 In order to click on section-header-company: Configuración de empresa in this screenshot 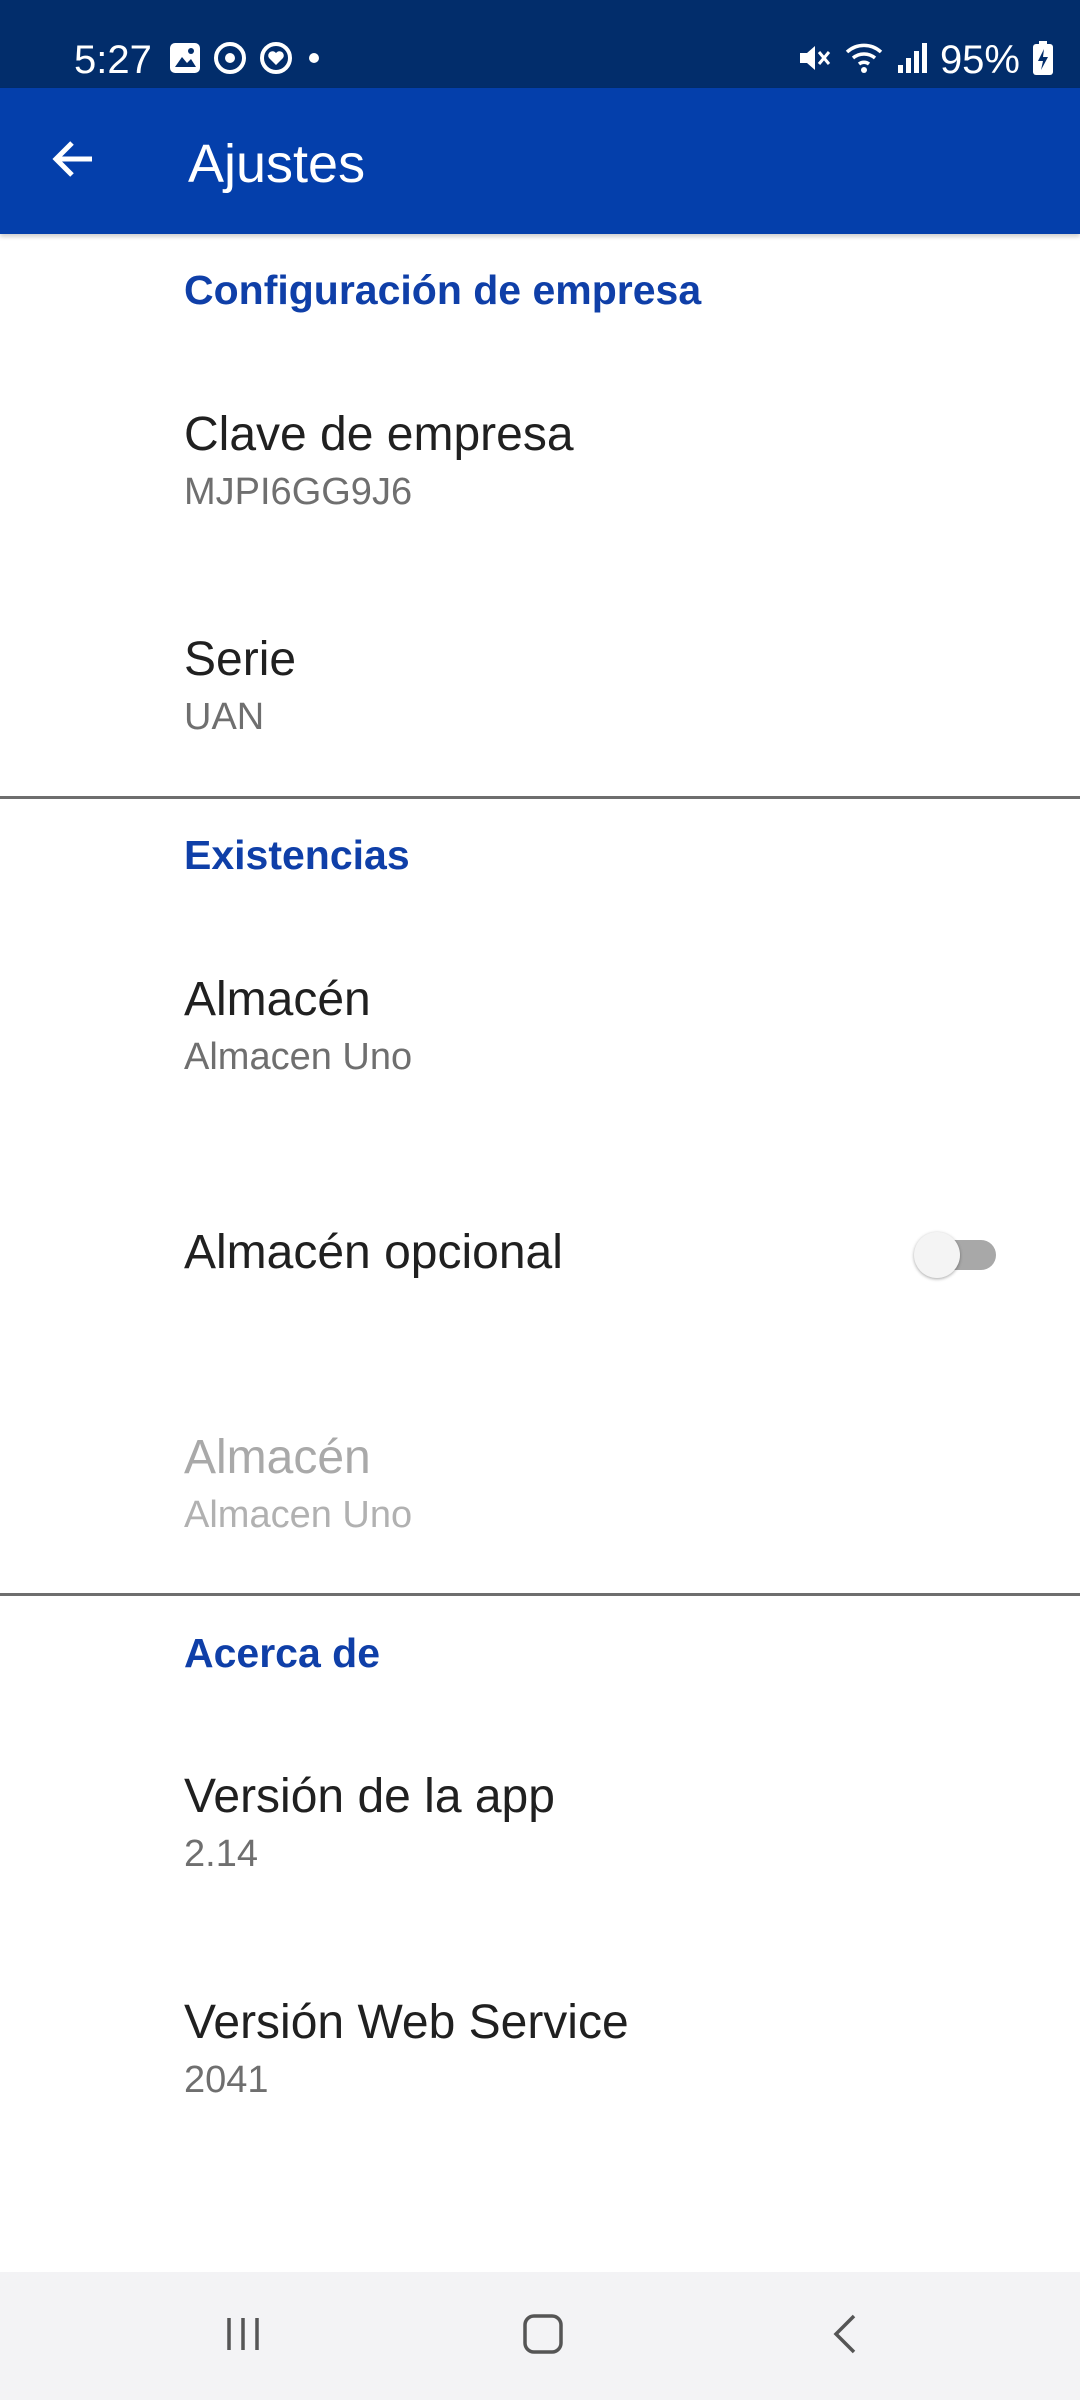, I will do `click(443, 290)`.